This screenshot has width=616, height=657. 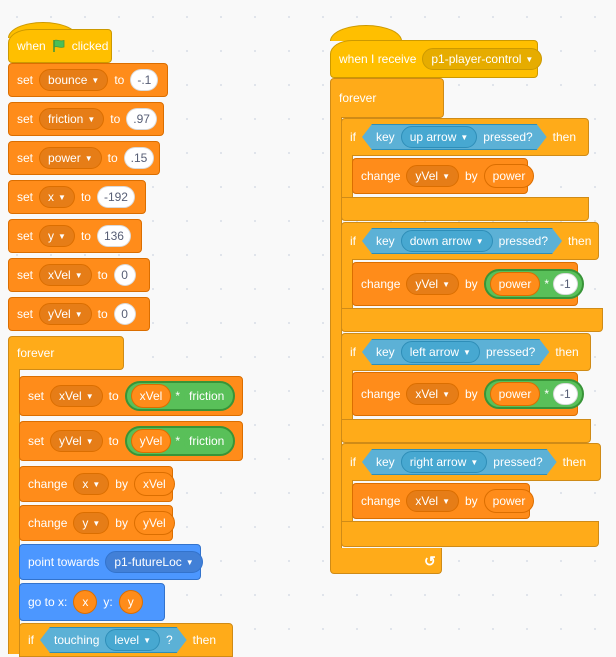 I want to click on when-flag-clicked-block: when clicked, so click(x=60, y=46).